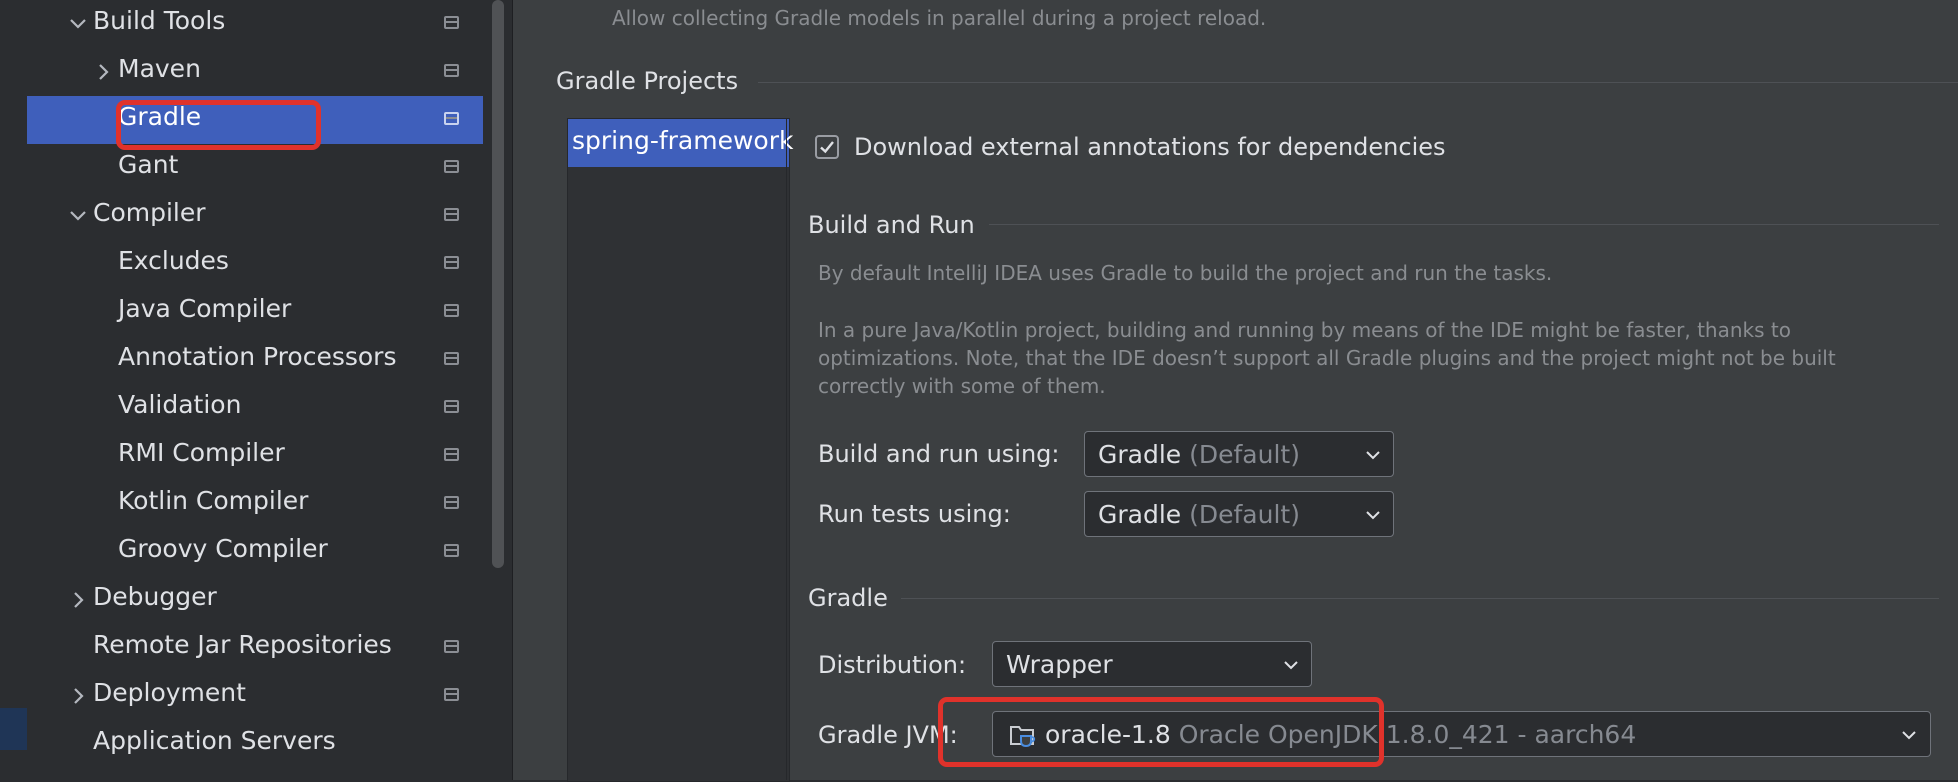 The image size is (1958, 782). Describe the element at coordinates (1464, 224) in the screenshot. I see `build-and-run-separator` at that location.